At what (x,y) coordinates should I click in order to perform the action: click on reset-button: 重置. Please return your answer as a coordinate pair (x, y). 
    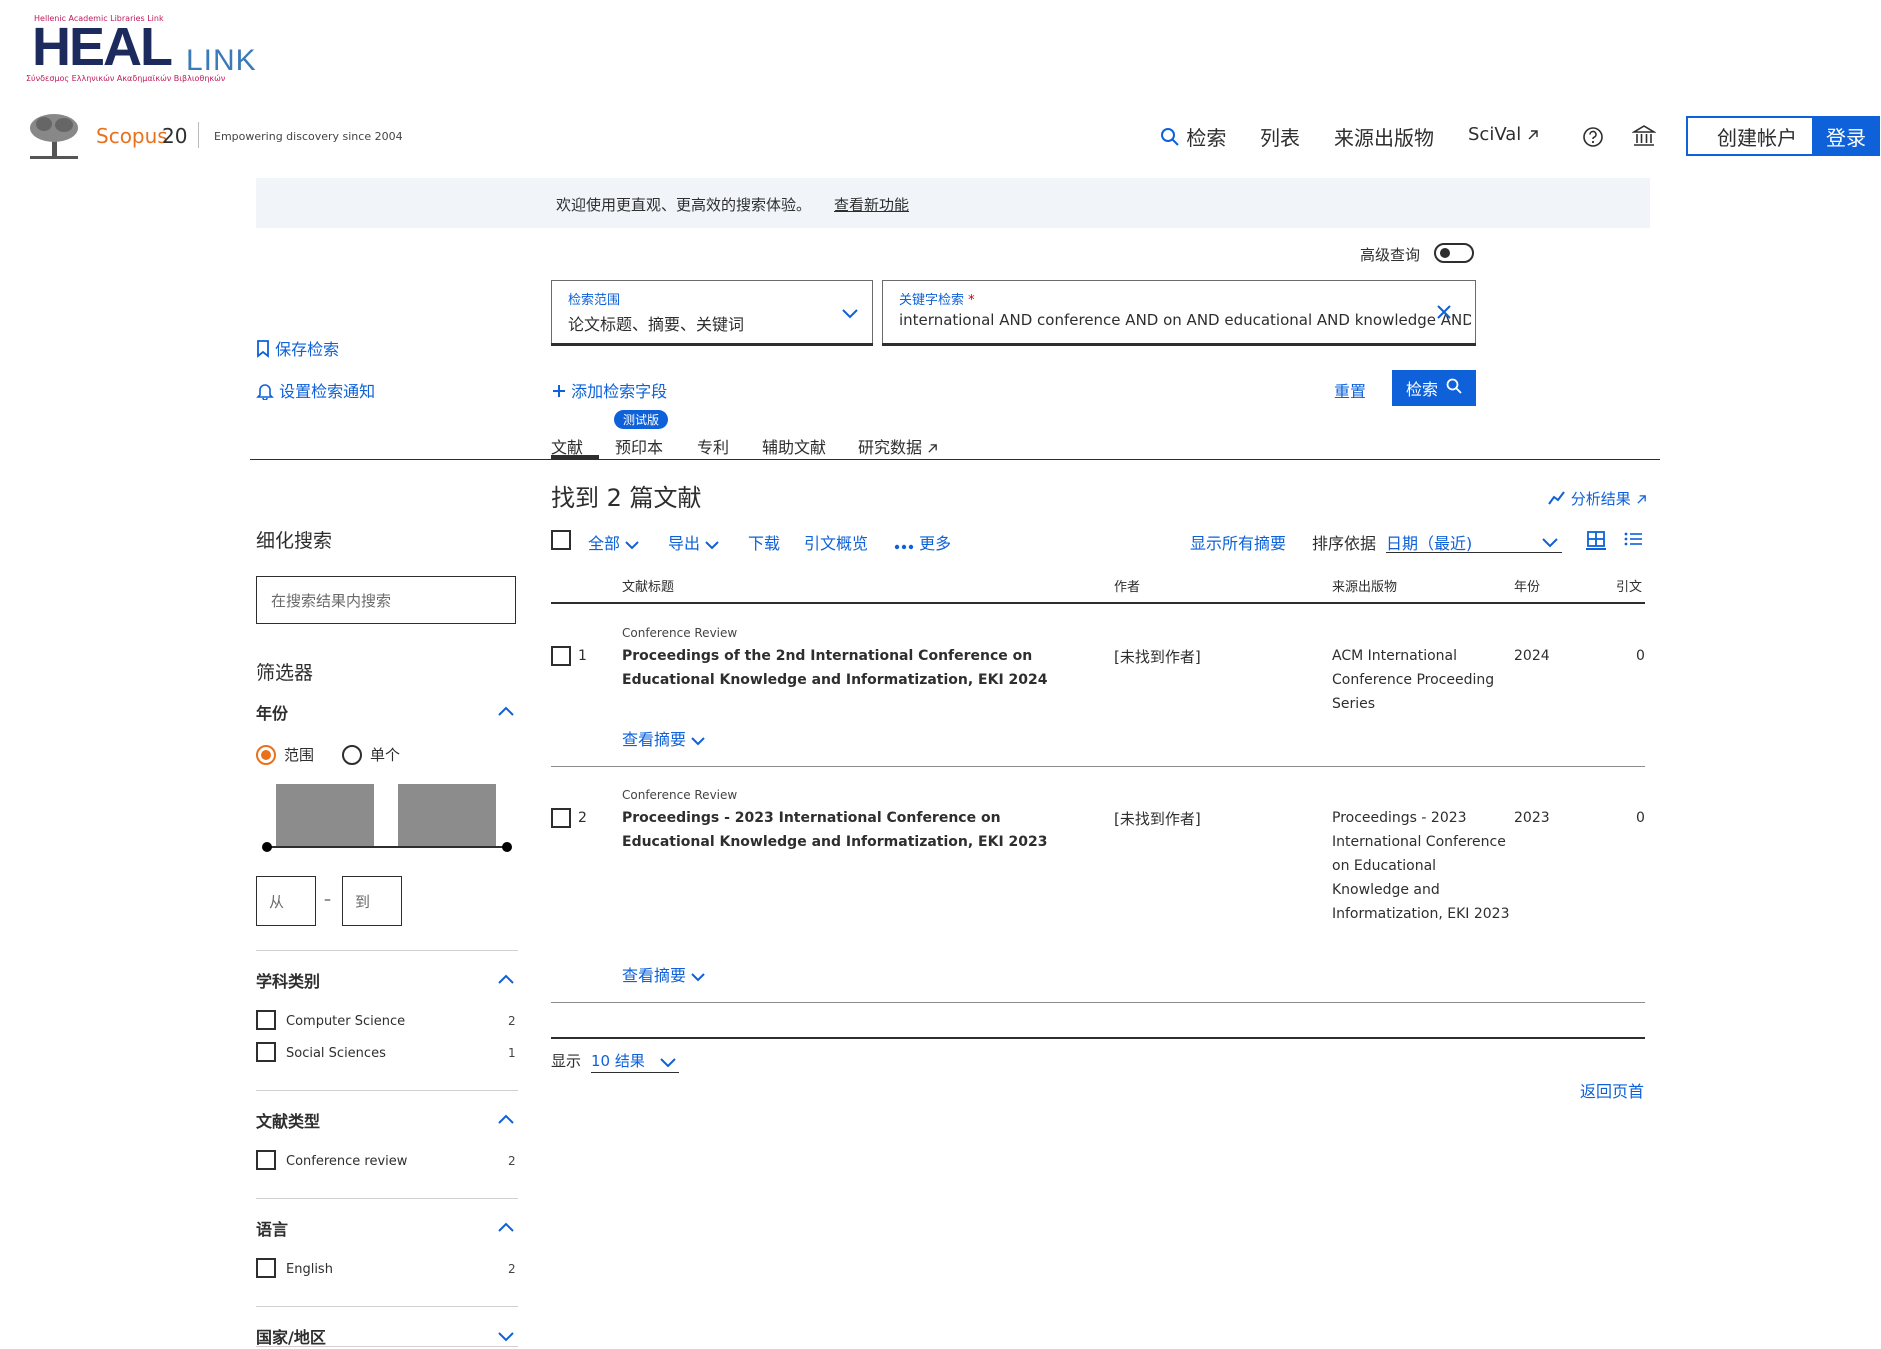
    Looking at the image, I should click on (1350, 390).